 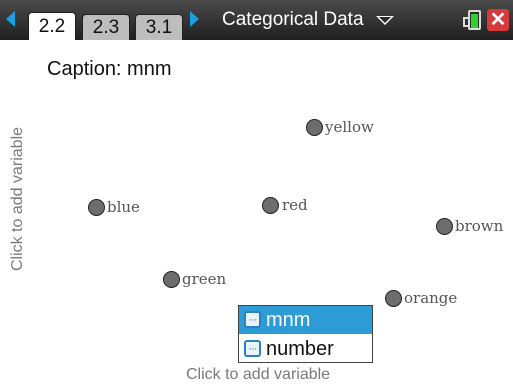 What do you see at coordinates (498, 20) in the screenshot?
I see `close-icon: ✕` at bounding box center [498, 20].